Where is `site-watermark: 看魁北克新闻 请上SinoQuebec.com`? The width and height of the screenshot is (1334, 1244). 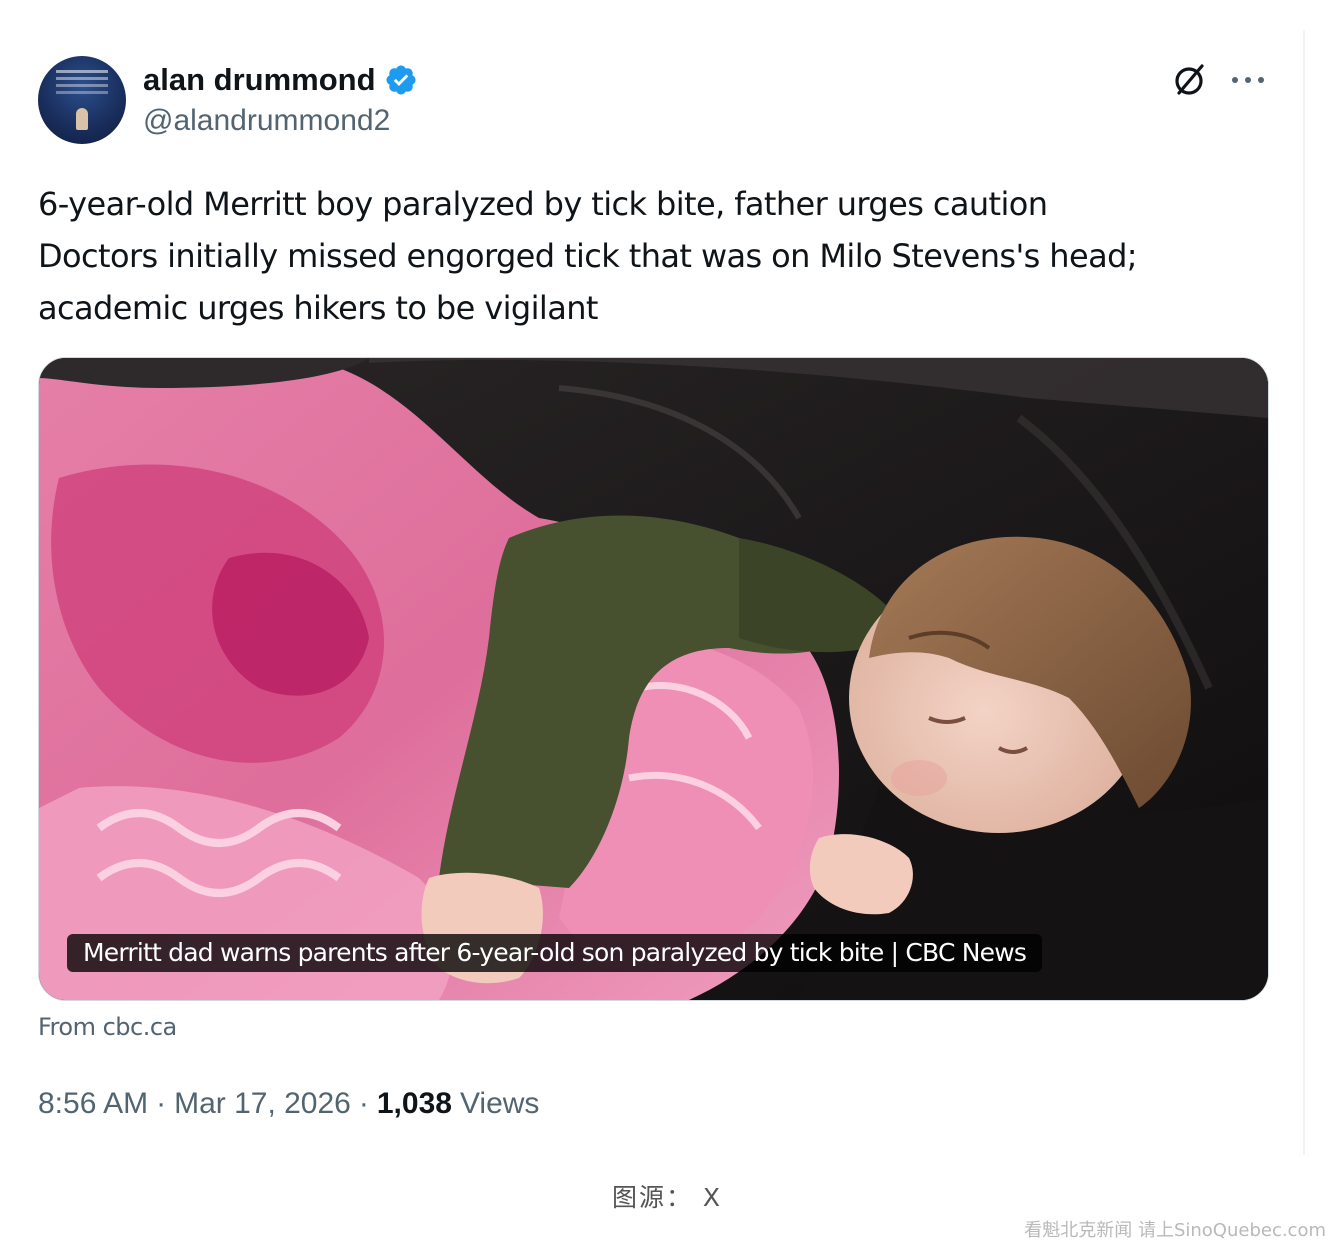
site-watermark: 看魁北克新闻 请上SinoQuebec.com is located at coordinates (1175, 1230).